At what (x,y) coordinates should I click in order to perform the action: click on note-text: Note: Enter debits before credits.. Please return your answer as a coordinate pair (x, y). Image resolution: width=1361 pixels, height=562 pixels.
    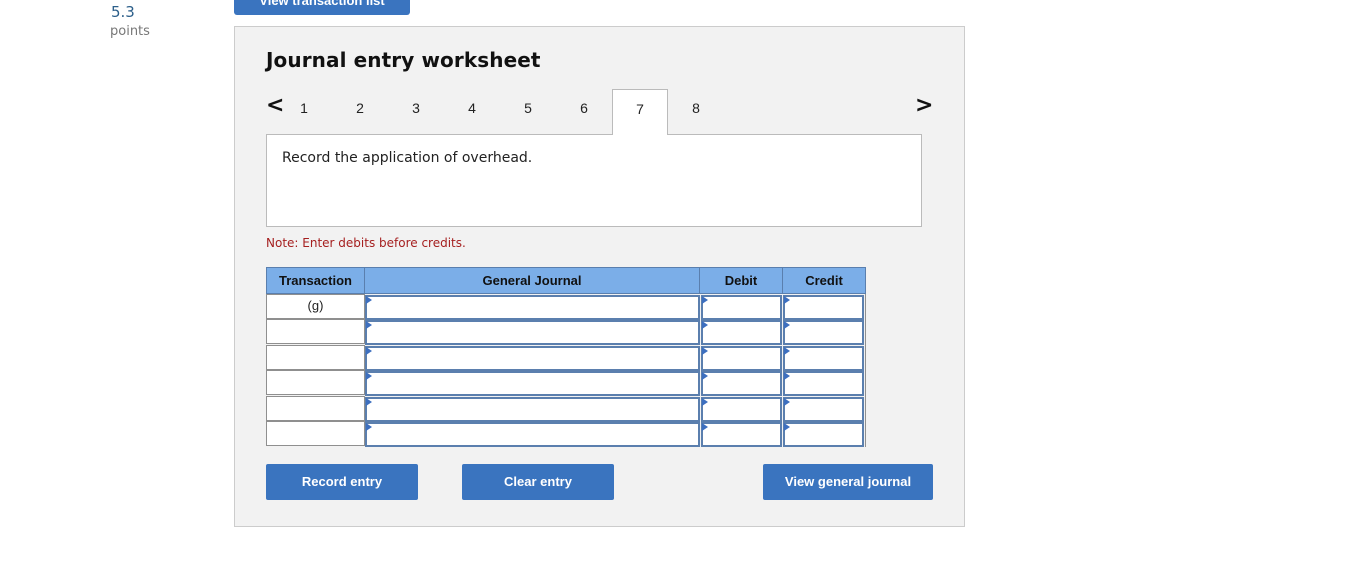
    Looking at the image, I should click on (366, 243).